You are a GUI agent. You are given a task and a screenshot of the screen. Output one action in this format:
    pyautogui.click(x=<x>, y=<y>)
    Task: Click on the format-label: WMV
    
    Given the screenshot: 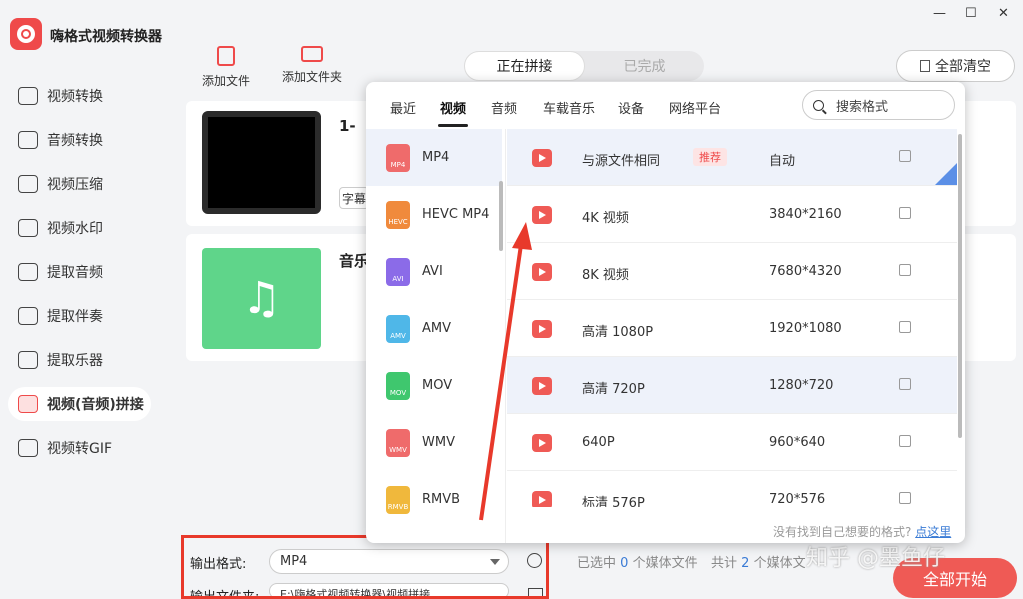 What is the action you would take?
    pyautogui.click(x=438, y=442)
    